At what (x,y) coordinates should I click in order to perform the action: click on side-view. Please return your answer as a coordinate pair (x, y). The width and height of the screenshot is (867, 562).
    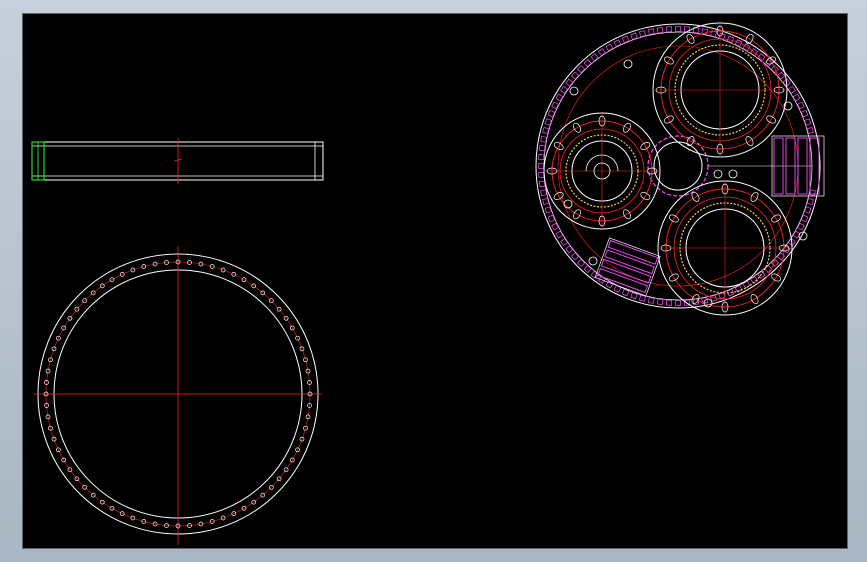
    Looking at the image, I should click on (177, 161).